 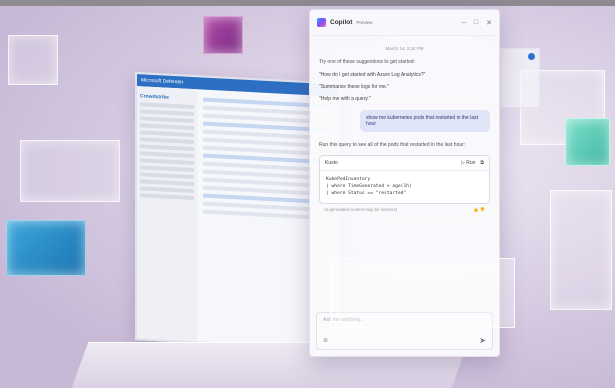 I want to click on glass-panel-decoration, so click(x=422, y=293).